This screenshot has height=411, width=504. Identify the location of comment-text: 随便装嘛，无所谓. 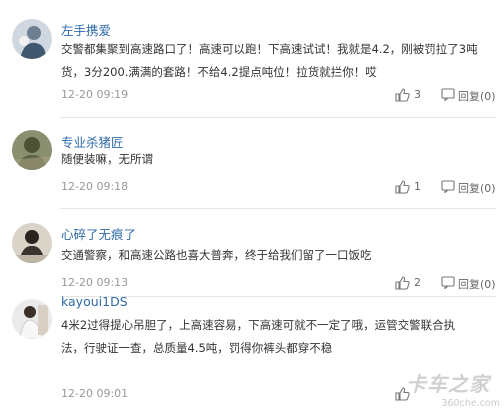
(277, 159).